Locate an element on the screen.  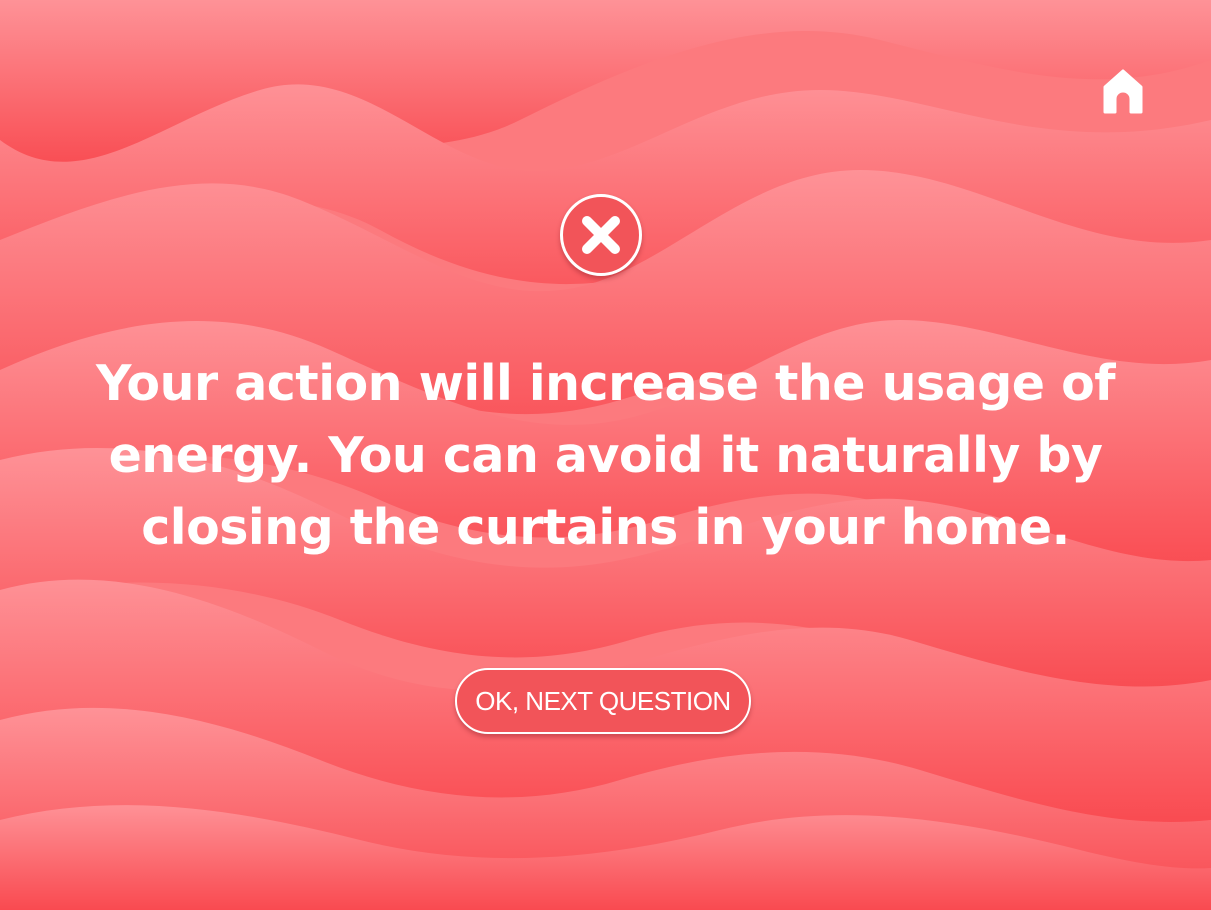
close-x-icon is located at coordinates (601, 235).